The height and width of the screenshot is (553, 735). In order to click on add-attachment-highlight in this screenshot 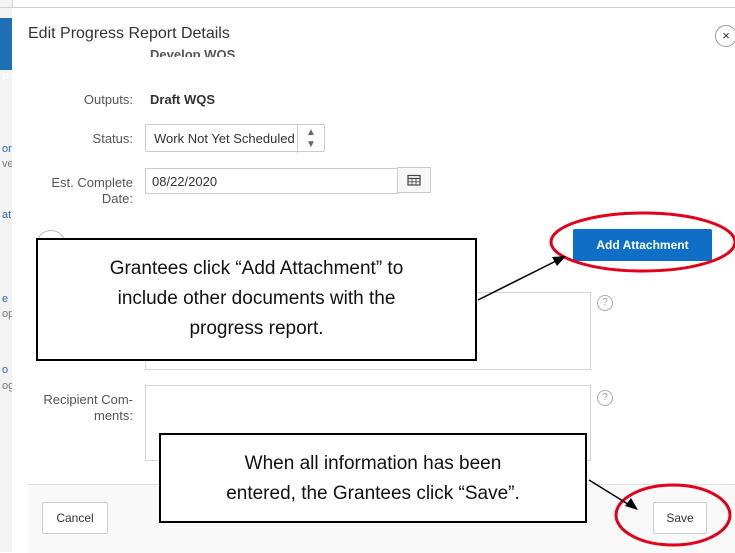, I will do `click(642, 242)`.